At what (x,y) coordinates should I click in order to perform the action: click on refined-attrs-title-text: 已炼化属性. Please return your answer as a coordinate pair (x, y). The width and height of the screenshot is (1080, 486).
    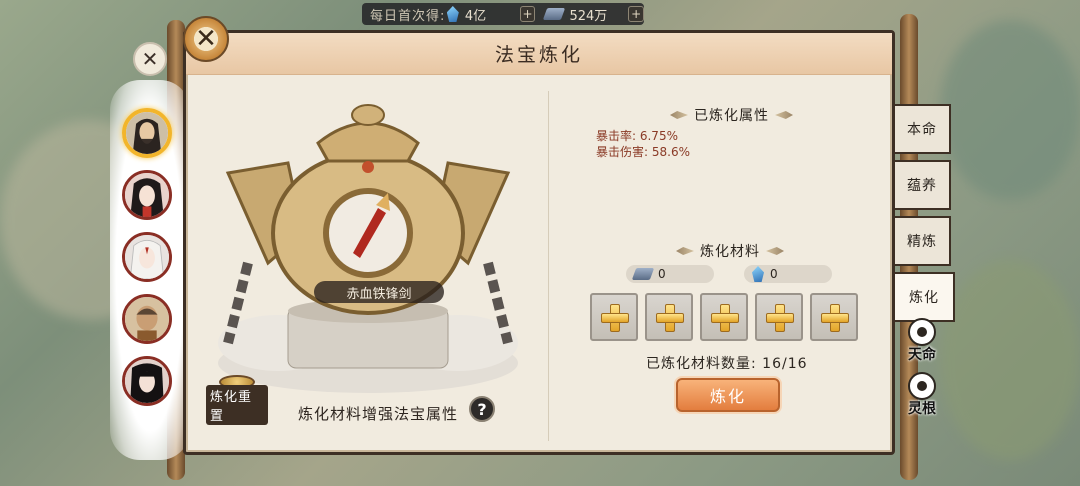
    Looking at the image, I should click on (731, 116).